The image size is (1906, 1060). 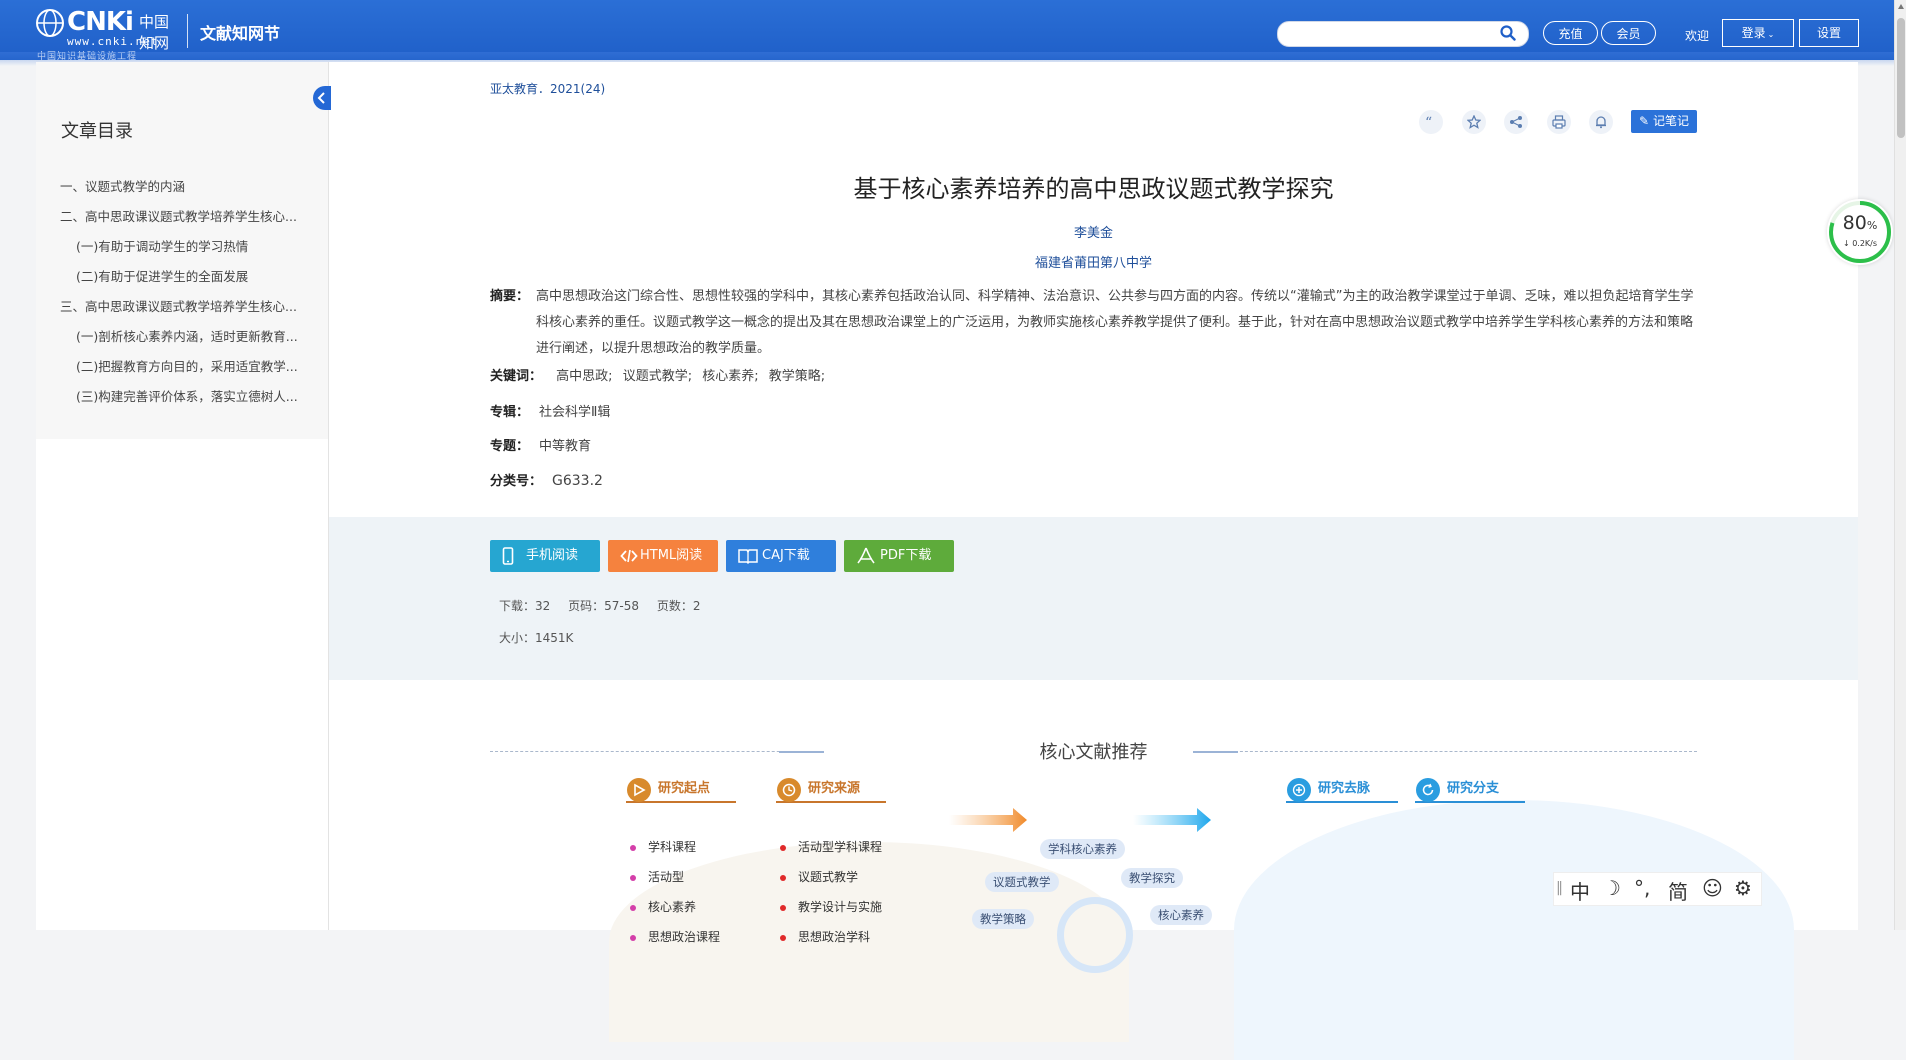 I want to click on toc-collapse-button, so click(x=322, y=98).